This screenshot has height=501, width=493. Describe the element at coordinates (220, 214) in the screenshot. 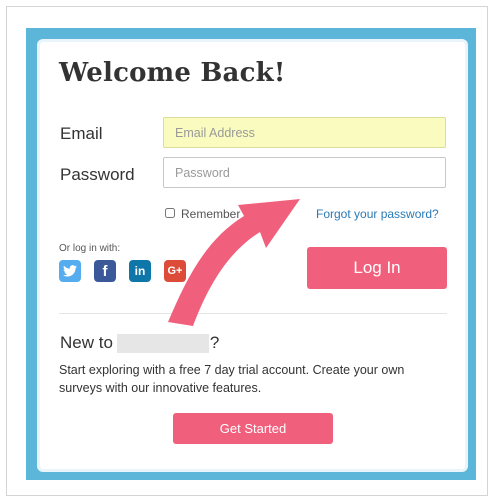

I see `remember-me-label: Remember me` at that location.